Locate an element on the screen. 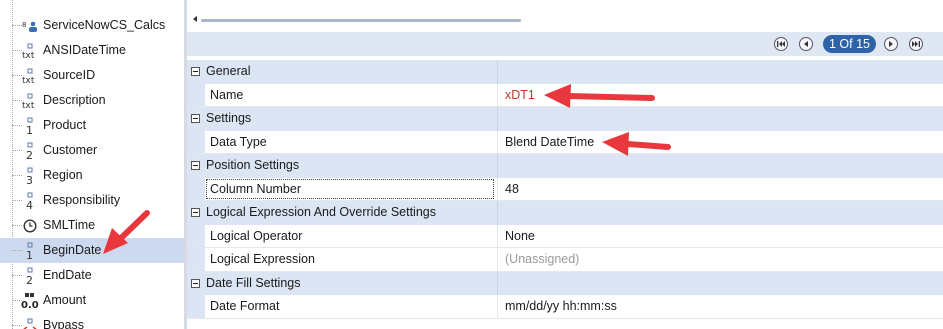 This screenshot has width=943, height=329. property-row-date-format: Date Format mm/dd/yy hh:mm:ss is located at coordinates (565, 307).